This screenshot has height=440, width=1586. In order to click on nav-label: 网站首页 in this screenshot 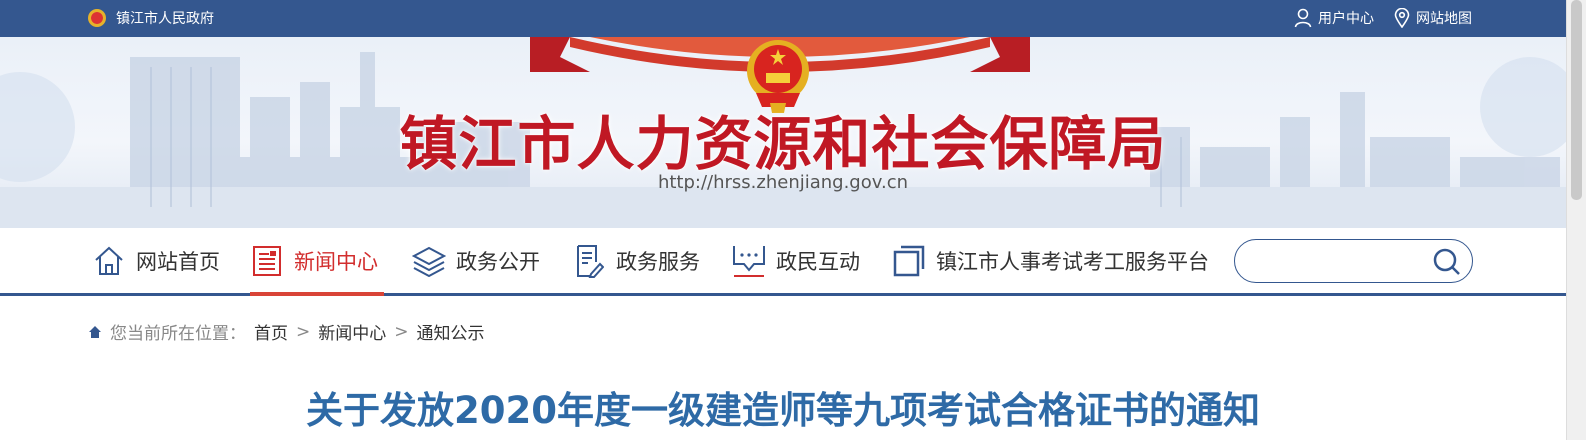, I will do `click(178, 261)`.